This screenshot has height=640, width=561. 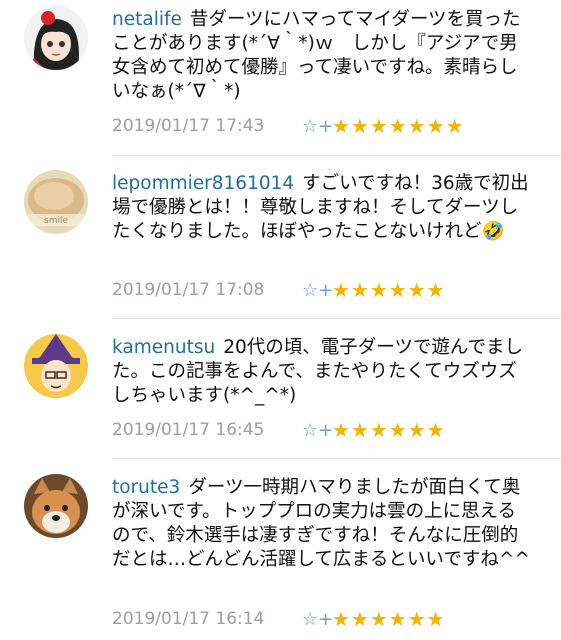 What do you see at coordinates (188, 126) in the screenshot?
I see `timestamp: 2019/01/17 17:43` at bounding box center [188, 126].